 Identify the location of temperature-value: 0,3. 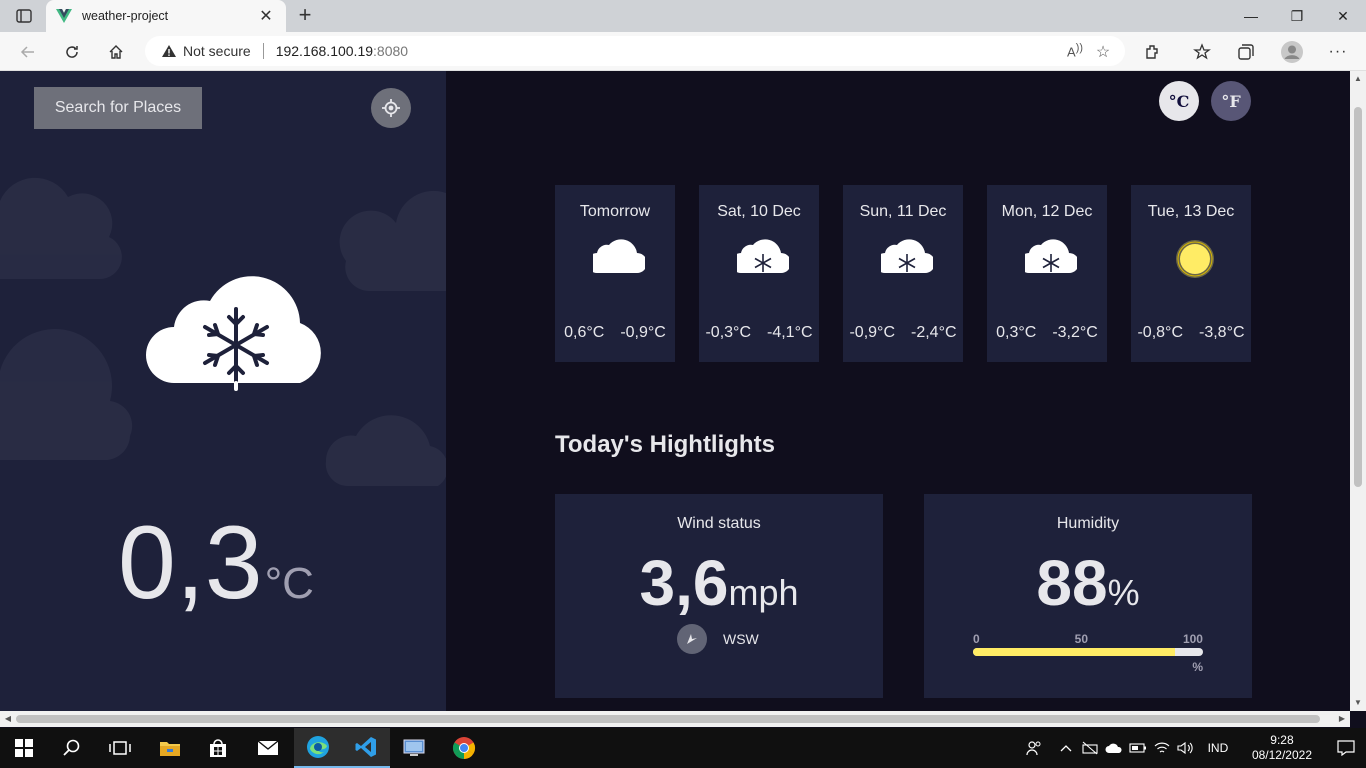
(190, 563).